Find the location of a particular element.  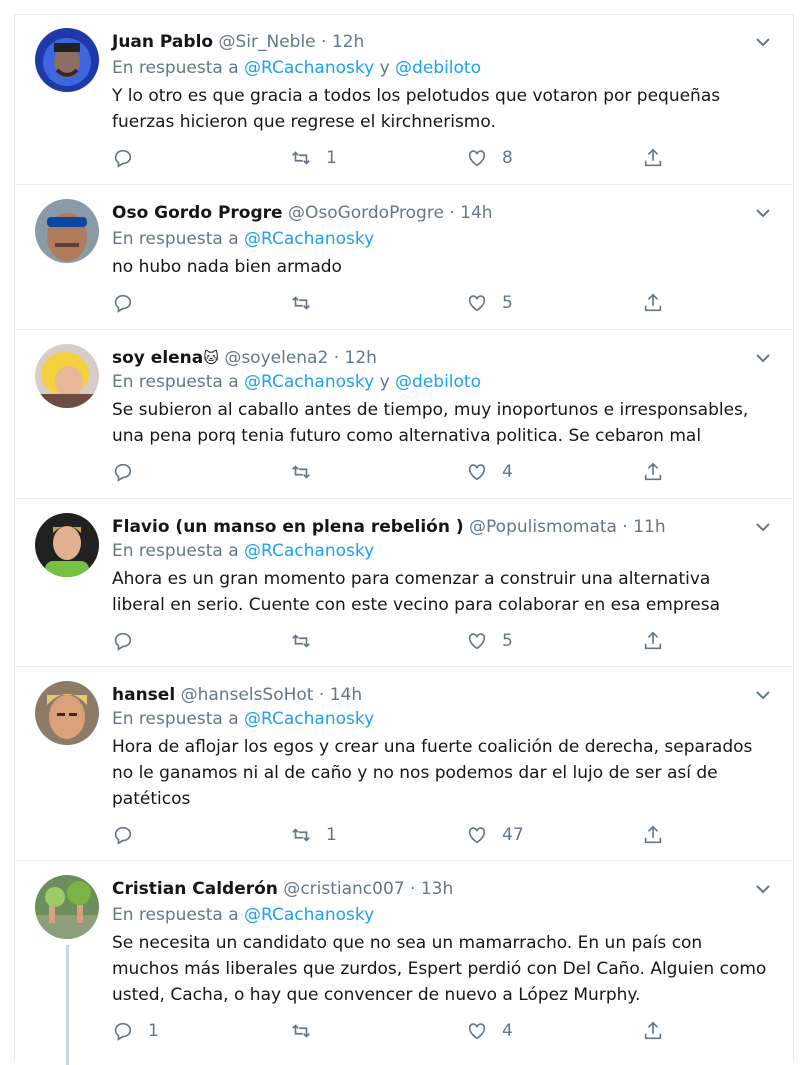

timestamp: 11h is located at coordinates (649, 527).